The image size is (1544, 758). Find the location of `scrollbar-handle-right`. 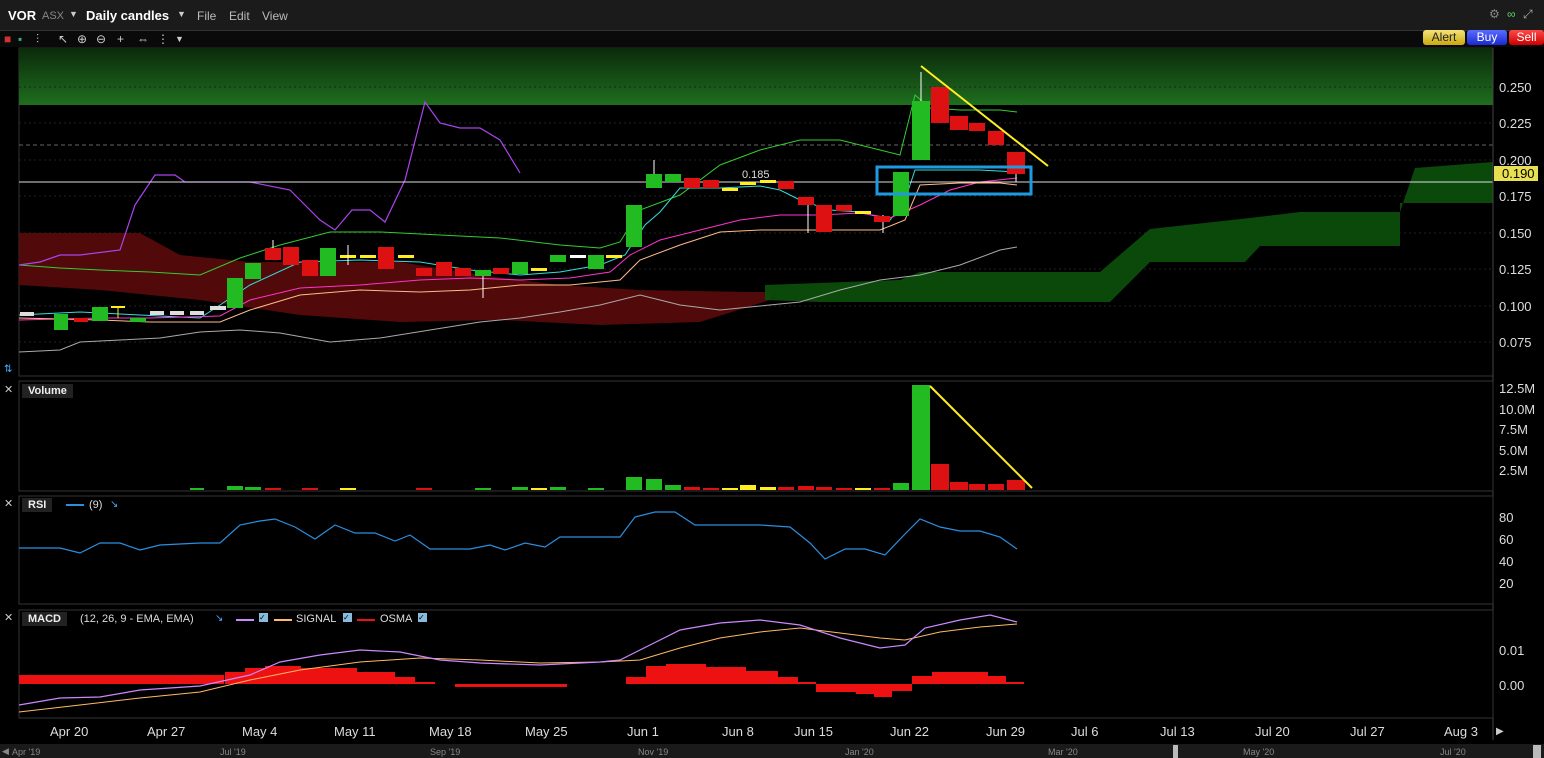

scrollbar-handle-right is located at coordinates (1537, 751).